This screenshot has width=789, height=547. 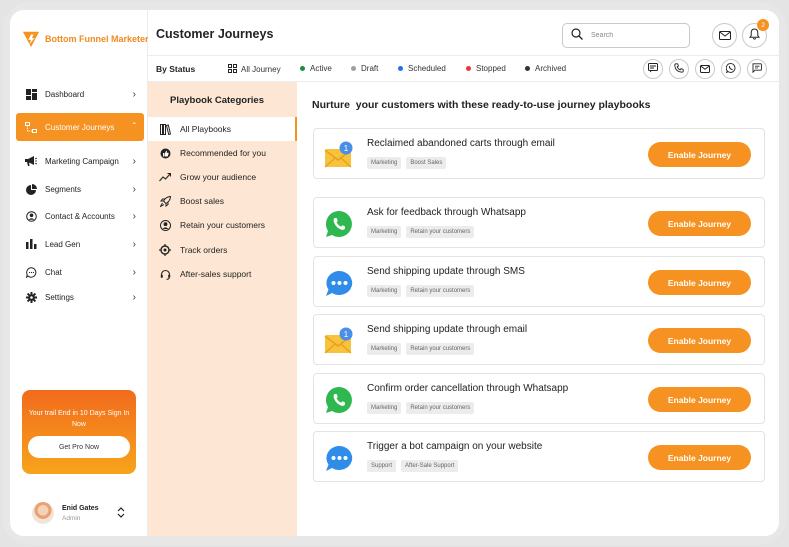 I want to click on search-icon, so click(x=577, y=36).